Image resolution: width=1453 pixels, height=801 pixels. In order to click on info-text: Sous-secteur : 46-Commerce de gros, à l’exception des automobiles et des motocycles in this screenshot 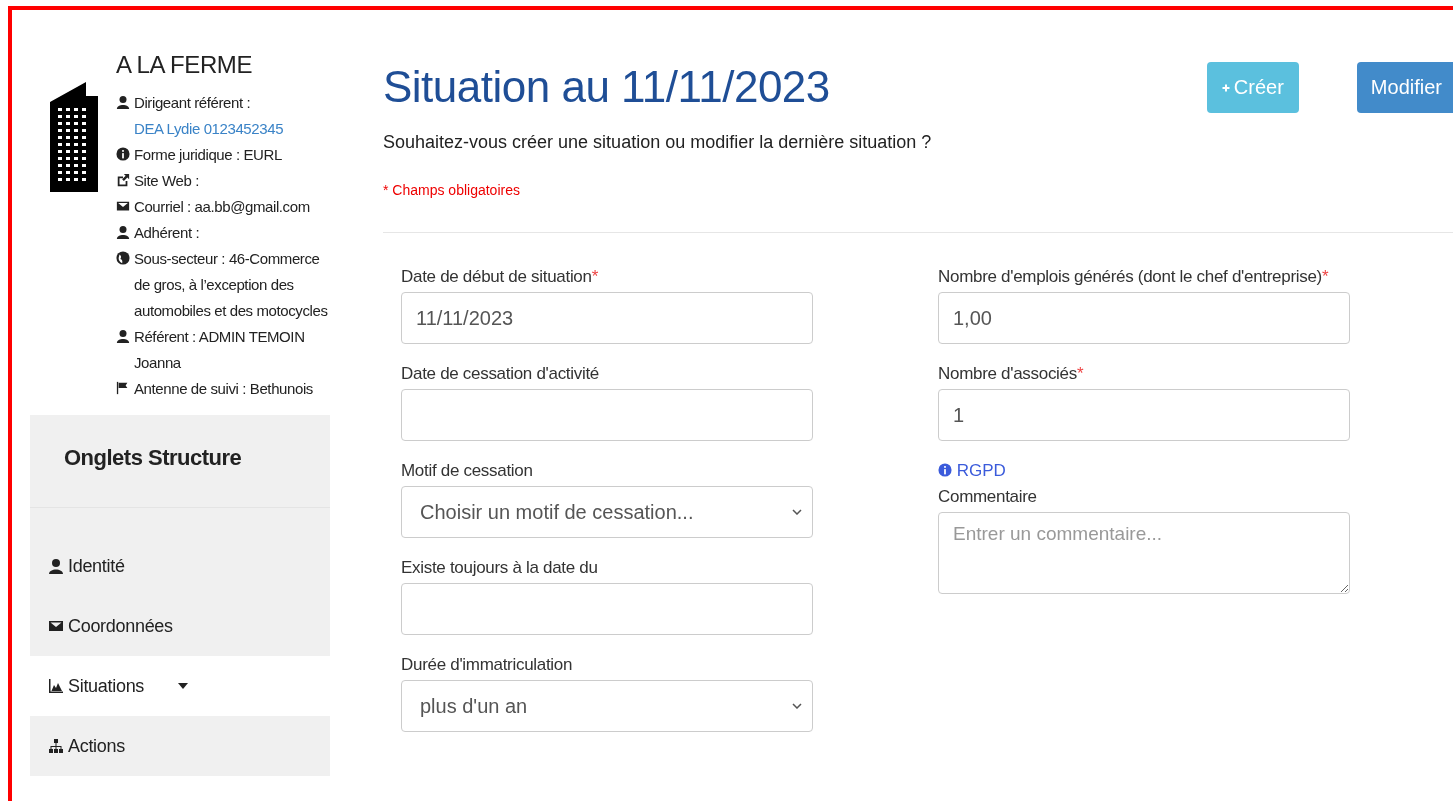, I will do `click(231, 284)`.